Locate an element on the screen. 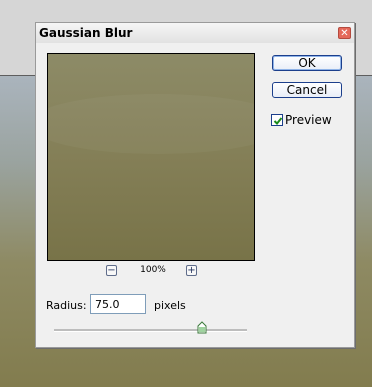  radius-unit-label: pixels is located at coordinates (170, 305).